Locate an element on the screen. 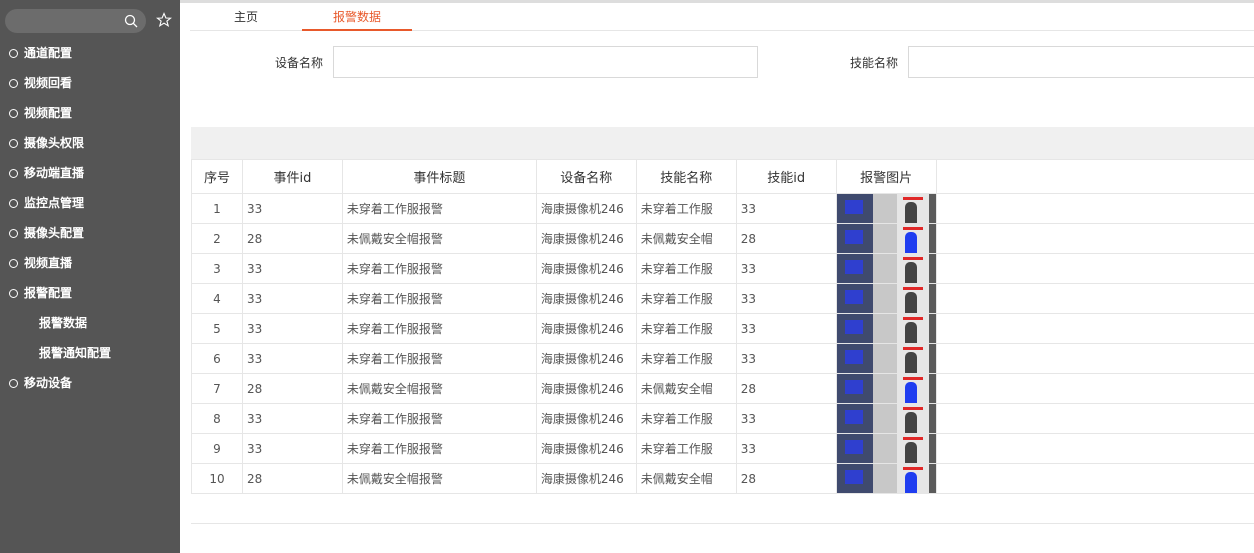 This screenshot has height=553, width=1254. table-row: 9 33 未穿着工作服报警 海康摄像机246 未穿着工作服 33 is located at coordinates (722, 448).